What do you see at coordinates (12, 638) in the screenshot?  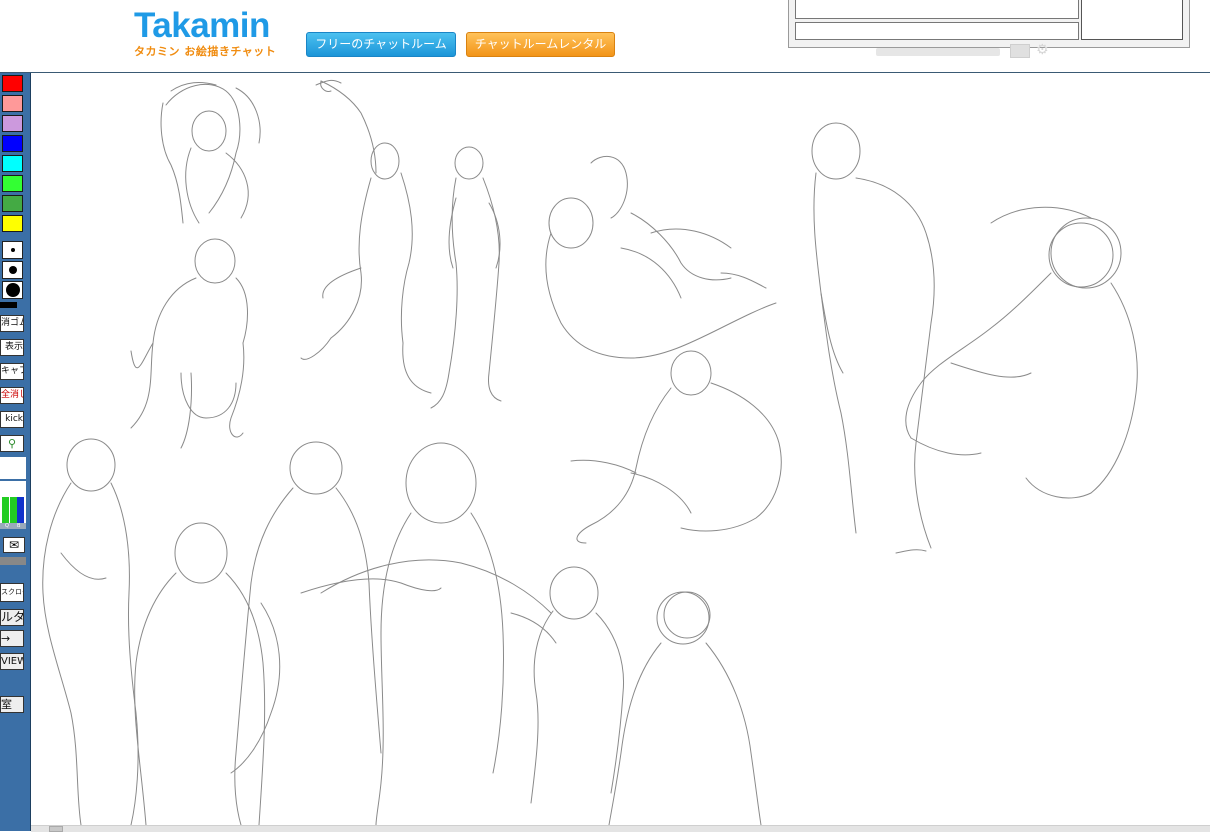 I see `arrow-right-button: →` at bounding box center [12, 638].